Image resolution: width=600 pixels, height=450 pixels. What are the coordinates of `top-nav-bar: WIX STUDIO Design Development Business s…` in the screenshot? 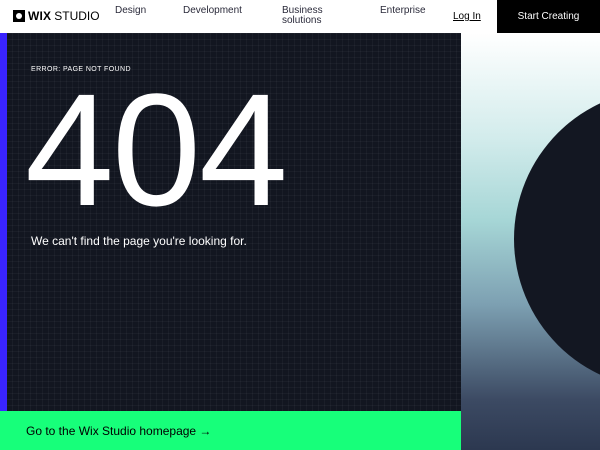 It's located at (300, 17).